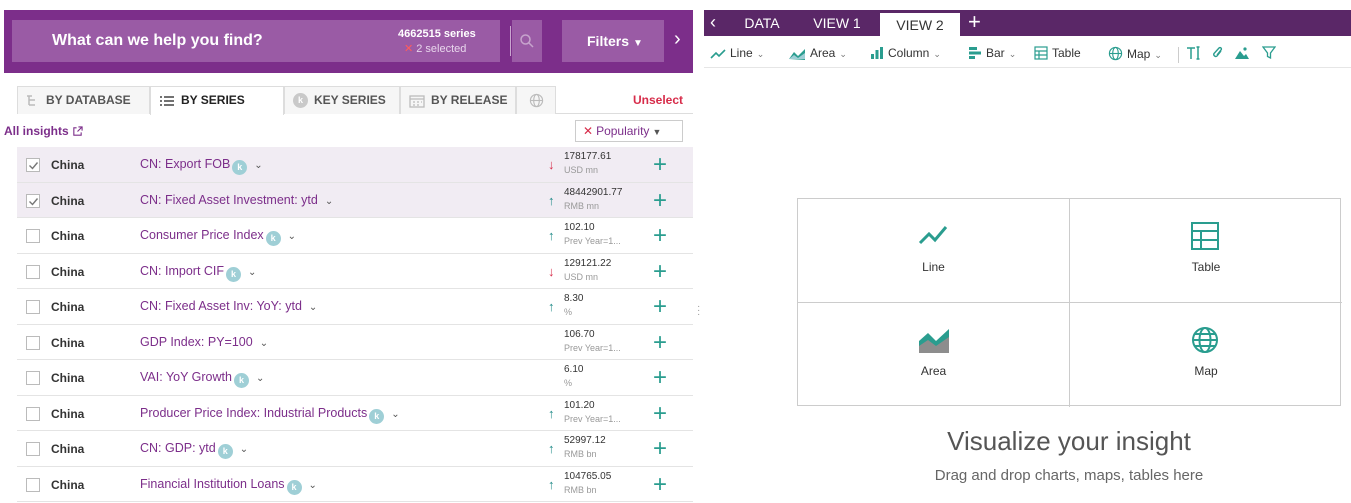 Image resolution: width=1351 pixels, height=503 pixels. Describe the element at coordinates (1115, 53) in the screenshot. I see `globe-icon` at that location.